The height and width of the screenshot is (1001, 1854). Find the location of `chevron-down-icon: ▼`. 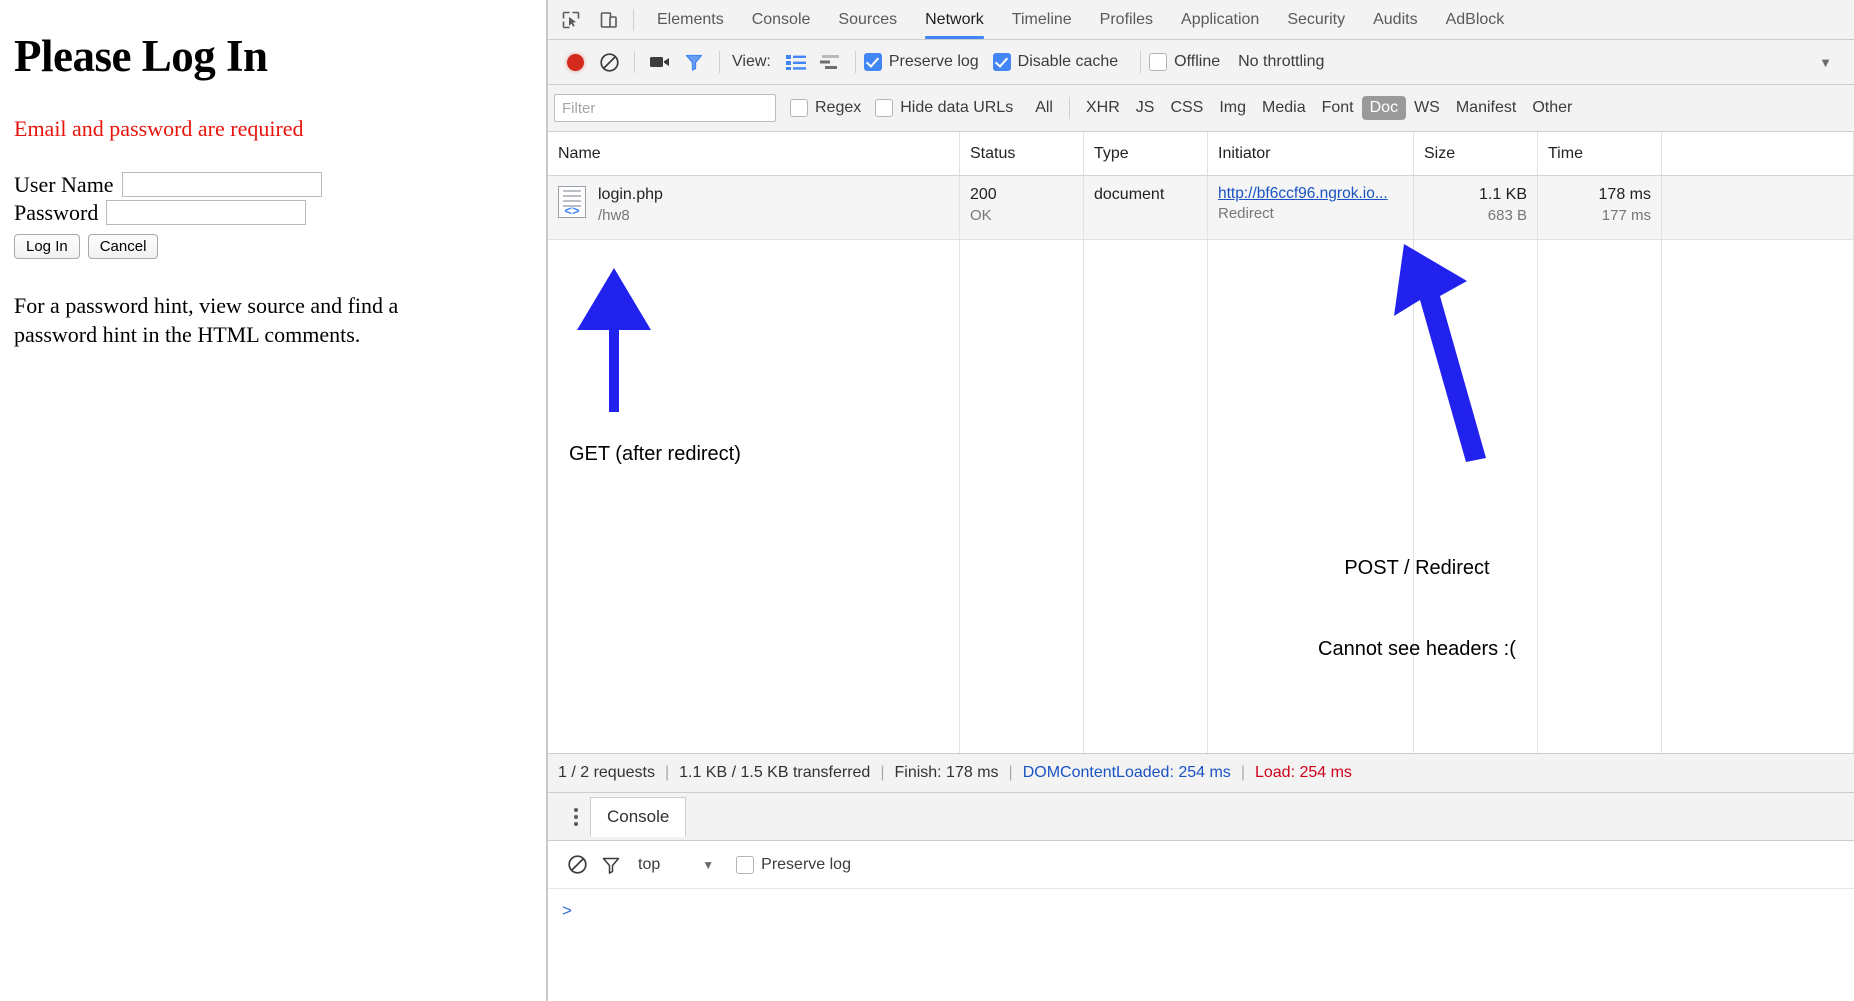

chevron-down-icon: ▼ is located at coordinates (1825, 62).